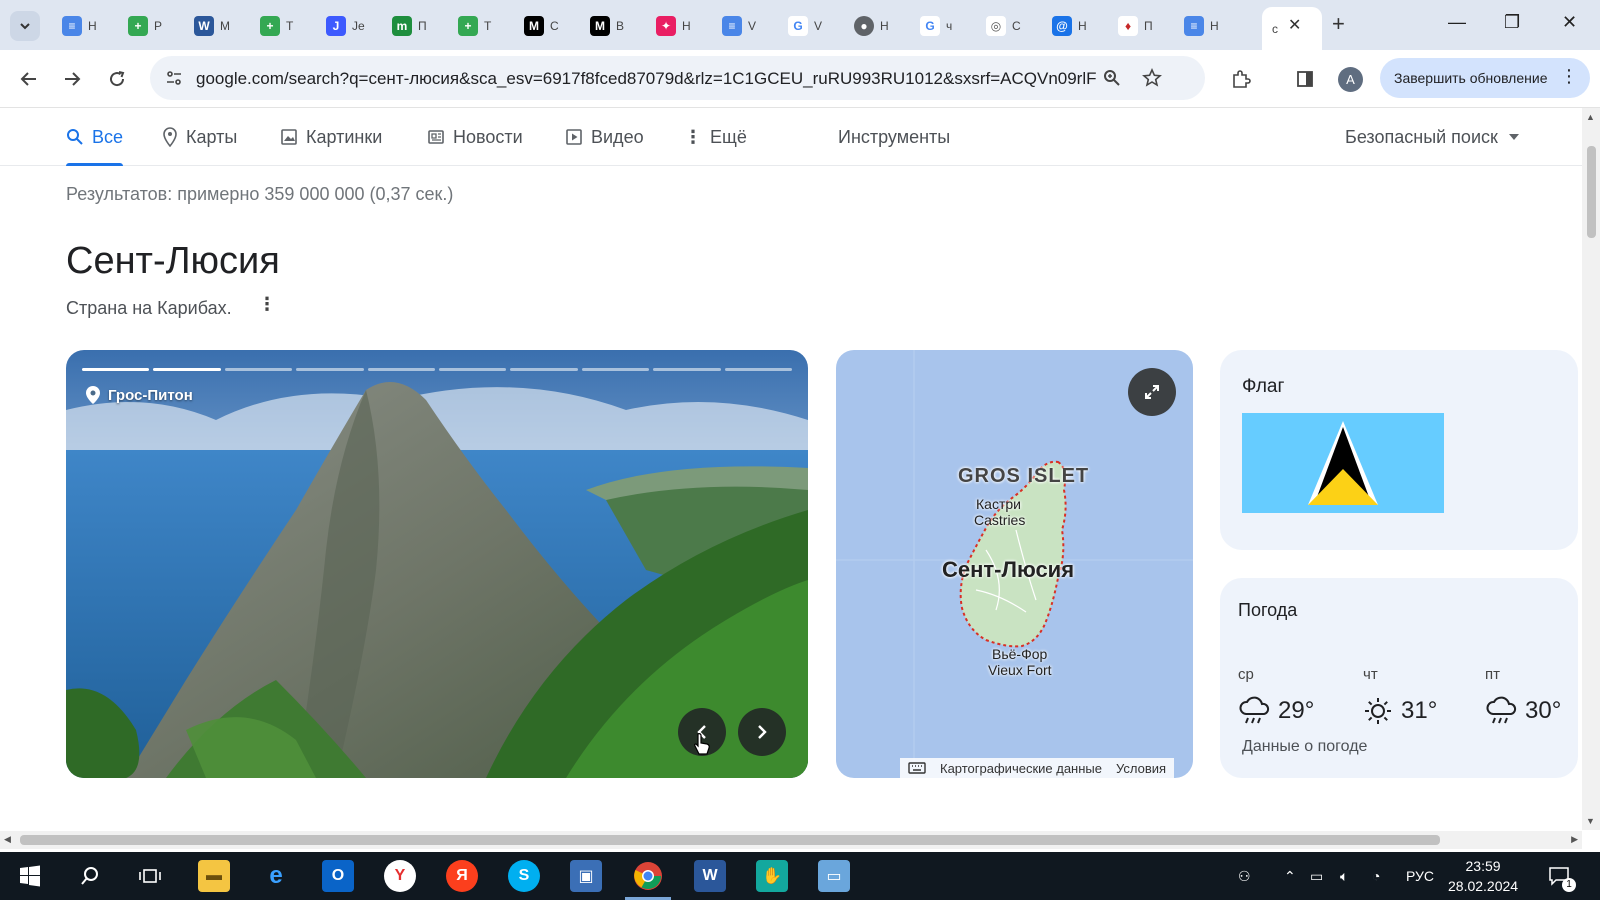 This screenshot has width=1600, height=900. What do you see at coordinates (1263, 386) in the screenshot?
I see `flag-card-title: Флаг` at bounding box center [1263, 386].